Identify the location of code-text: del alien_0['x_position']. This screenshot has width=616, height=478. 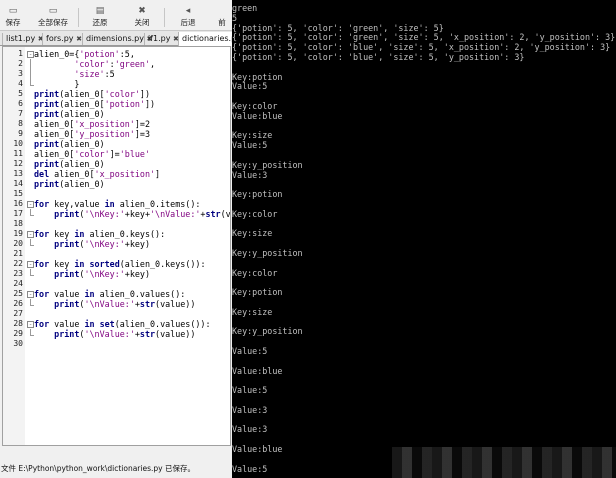
(97, 174).